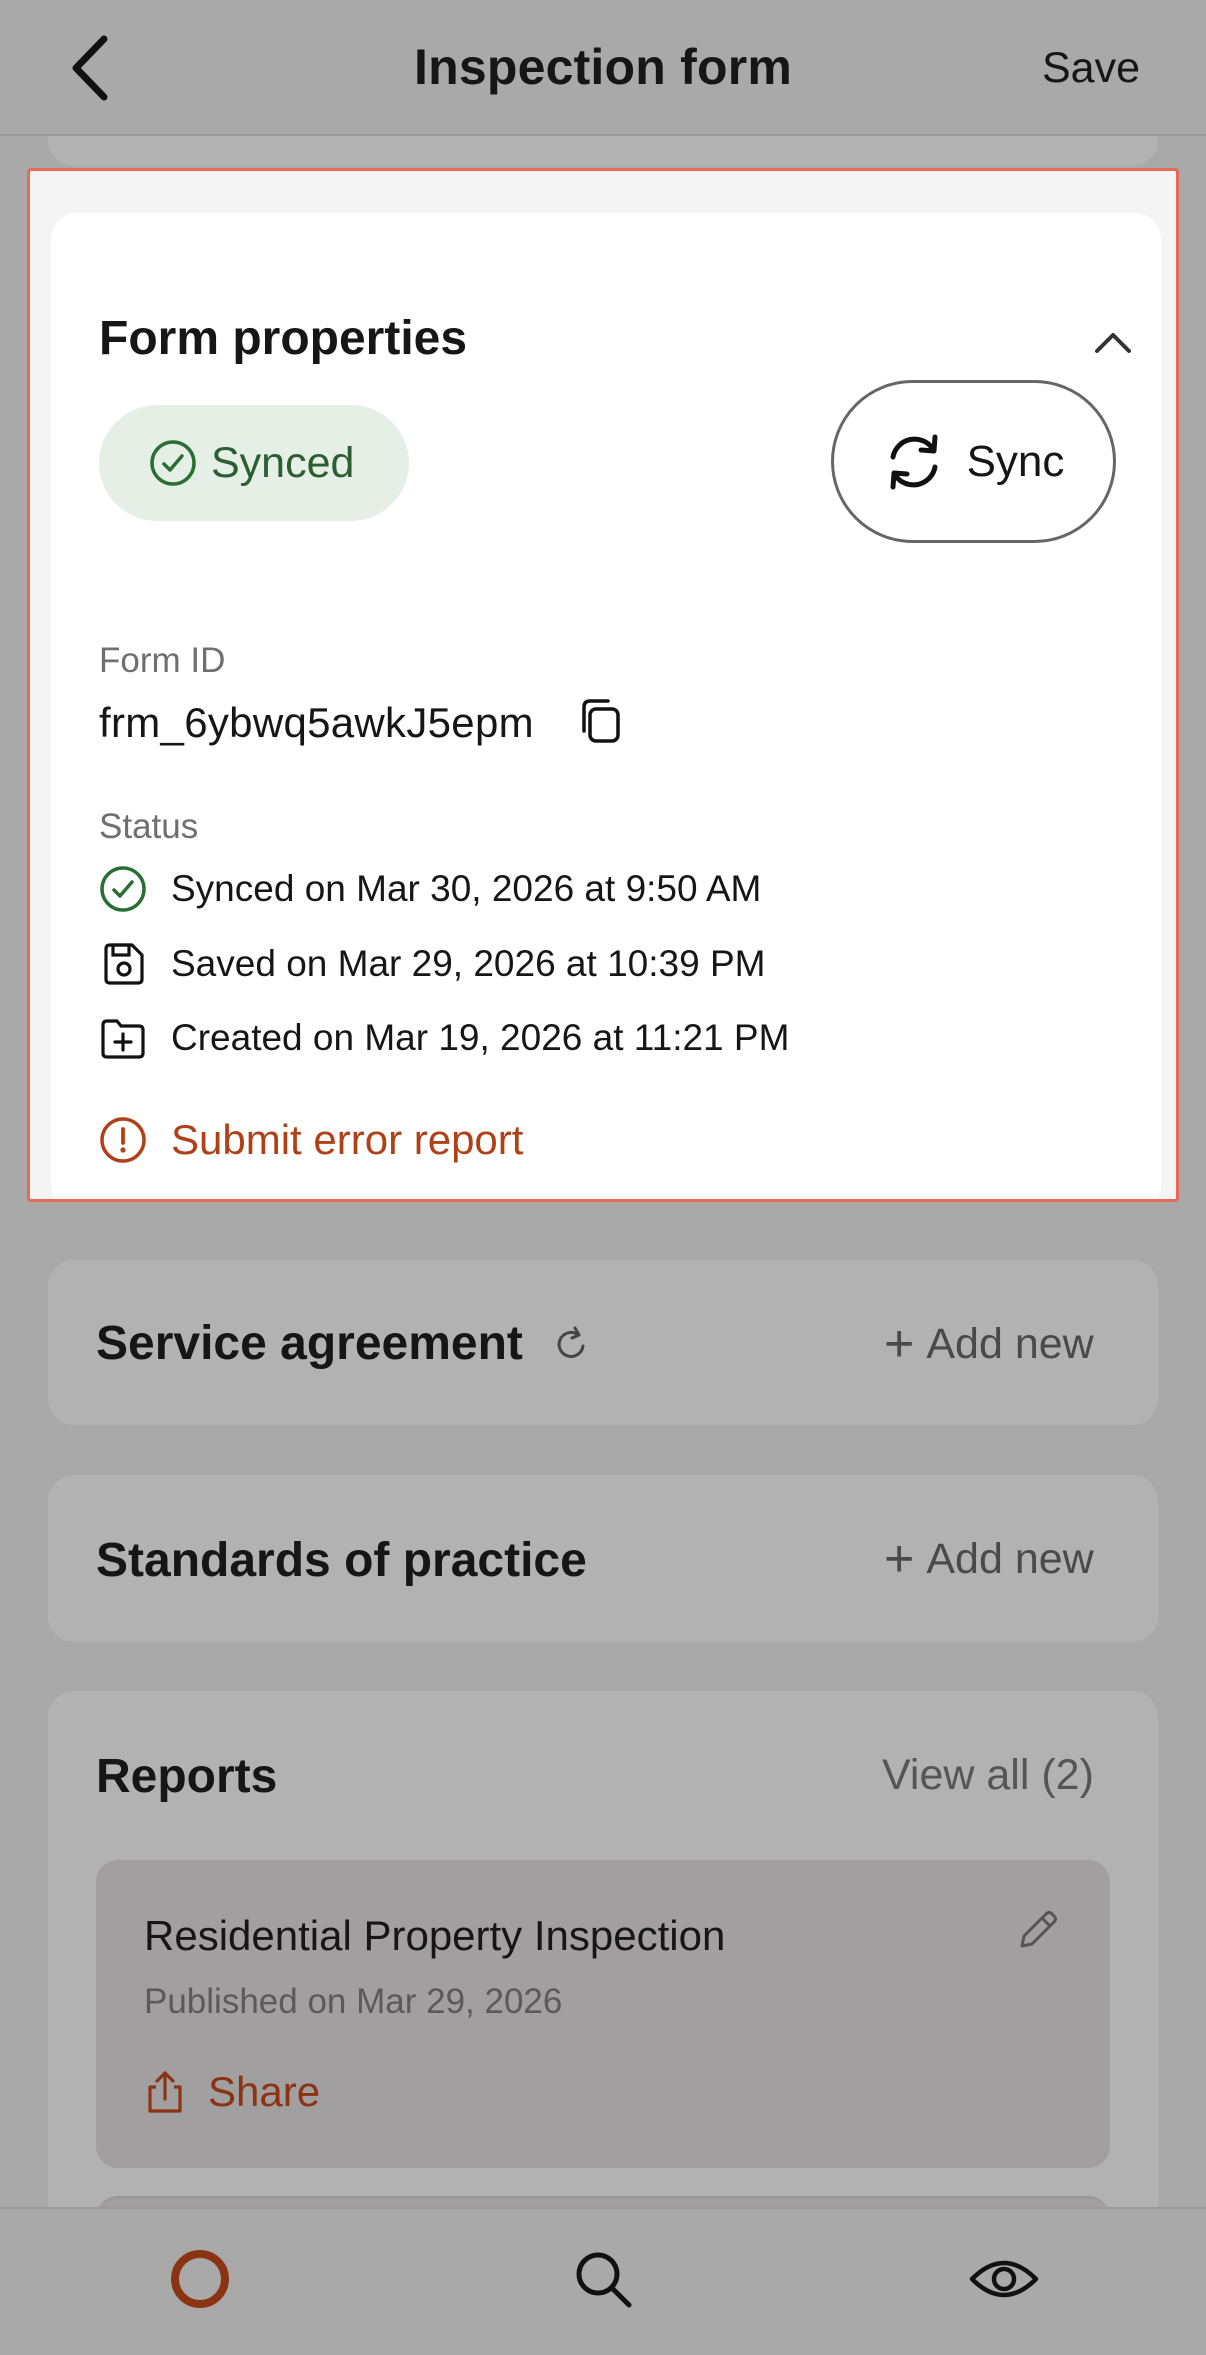  Describe the element at coordinates (603, 151) in the screenshot. I see `previous-card-edge` at that location.